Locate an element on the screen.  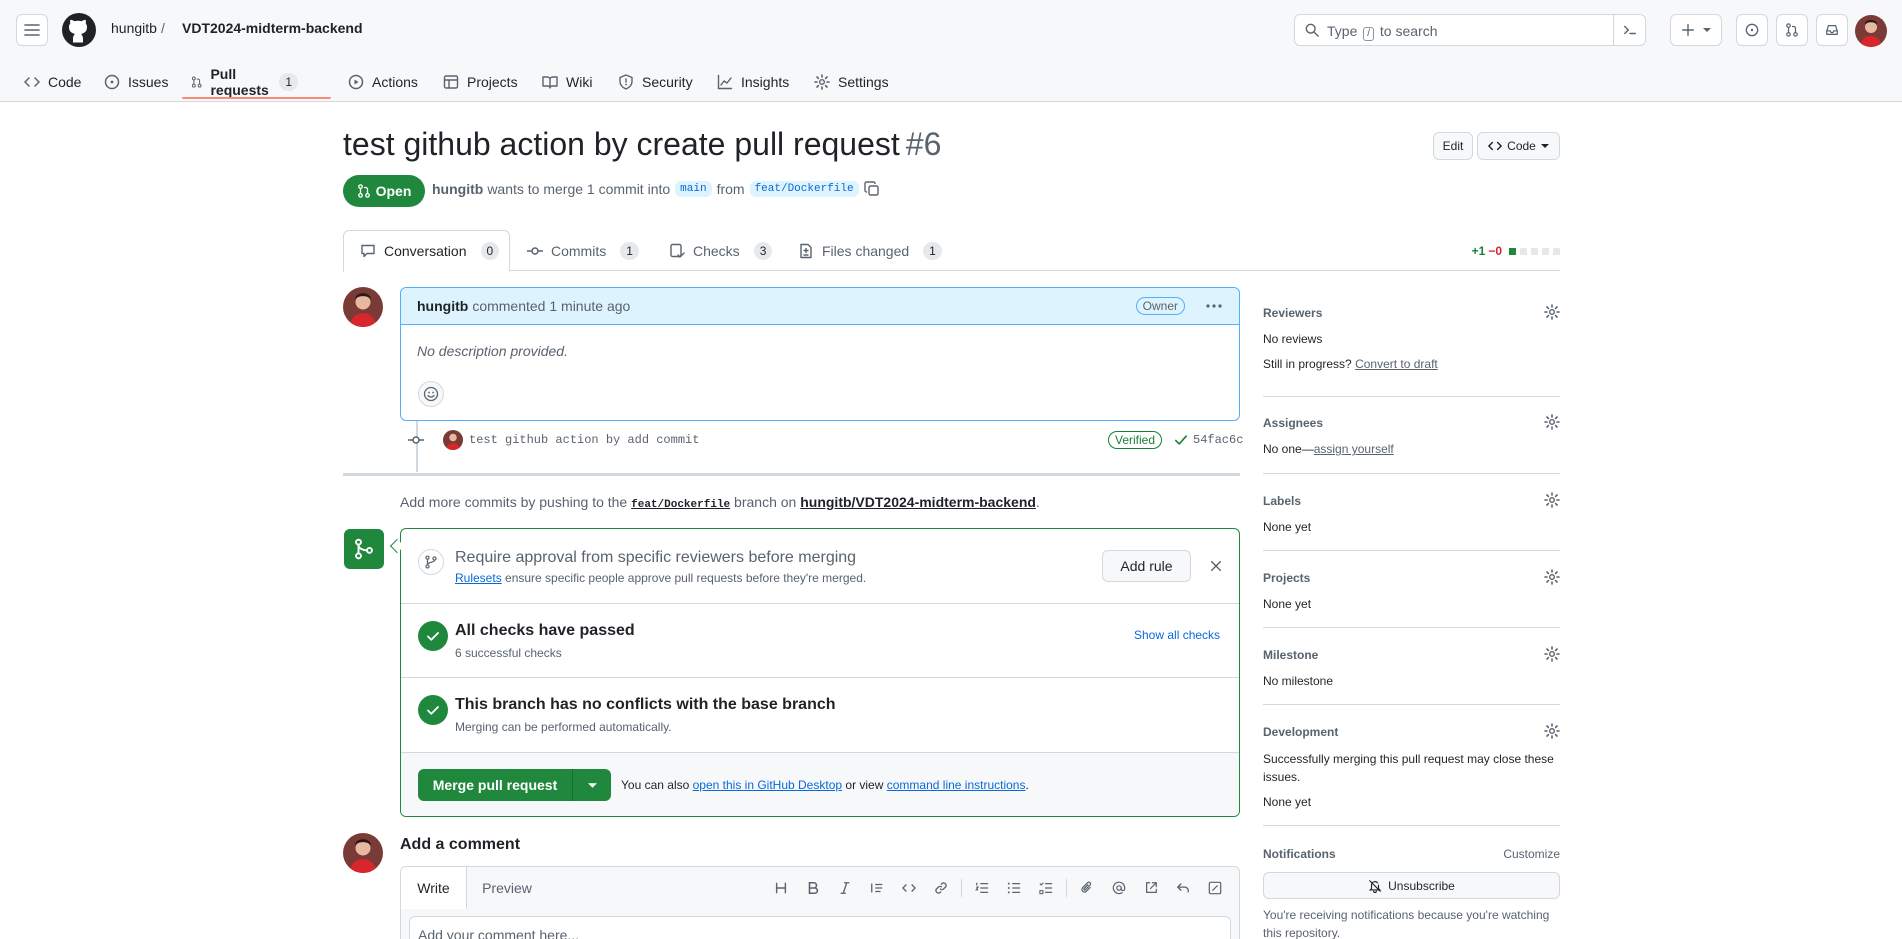
edit-title-button: Edit is located at coordinates (1453, 146).